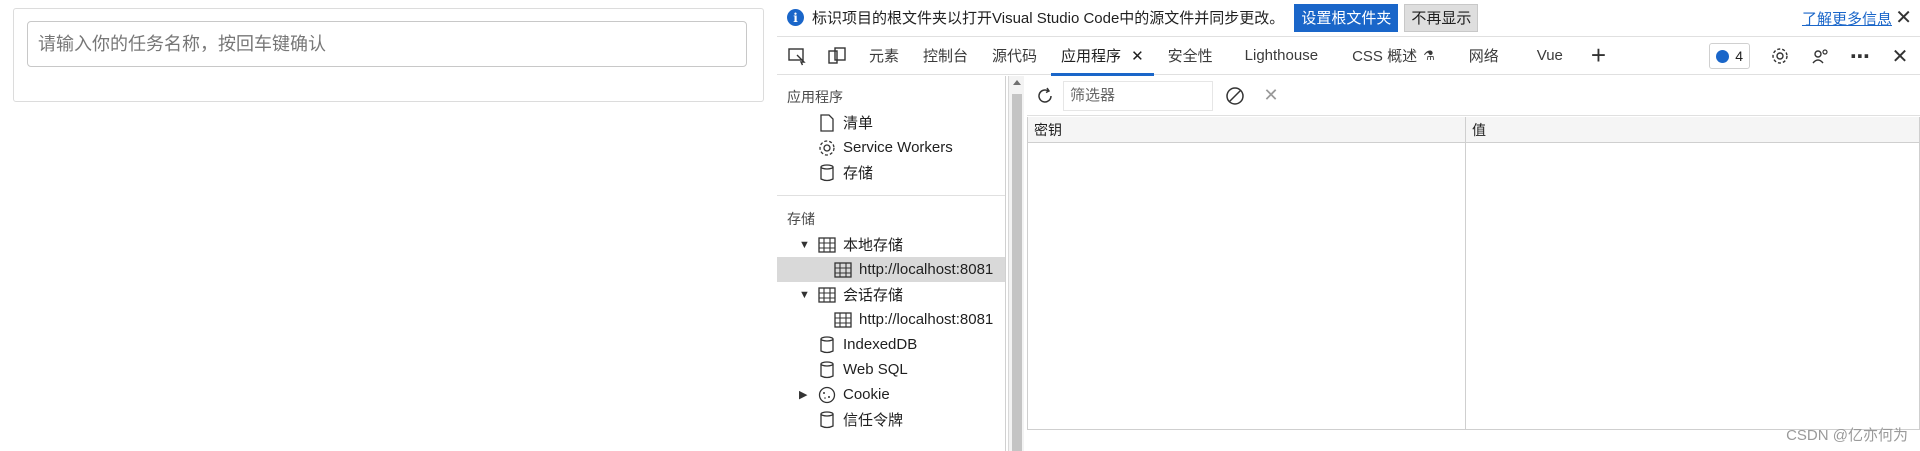  What do you see at coordinates (1271, 96) in the screenshot?
I see `delete-selected-icon: ✕` at bounding box center [1271, 96].